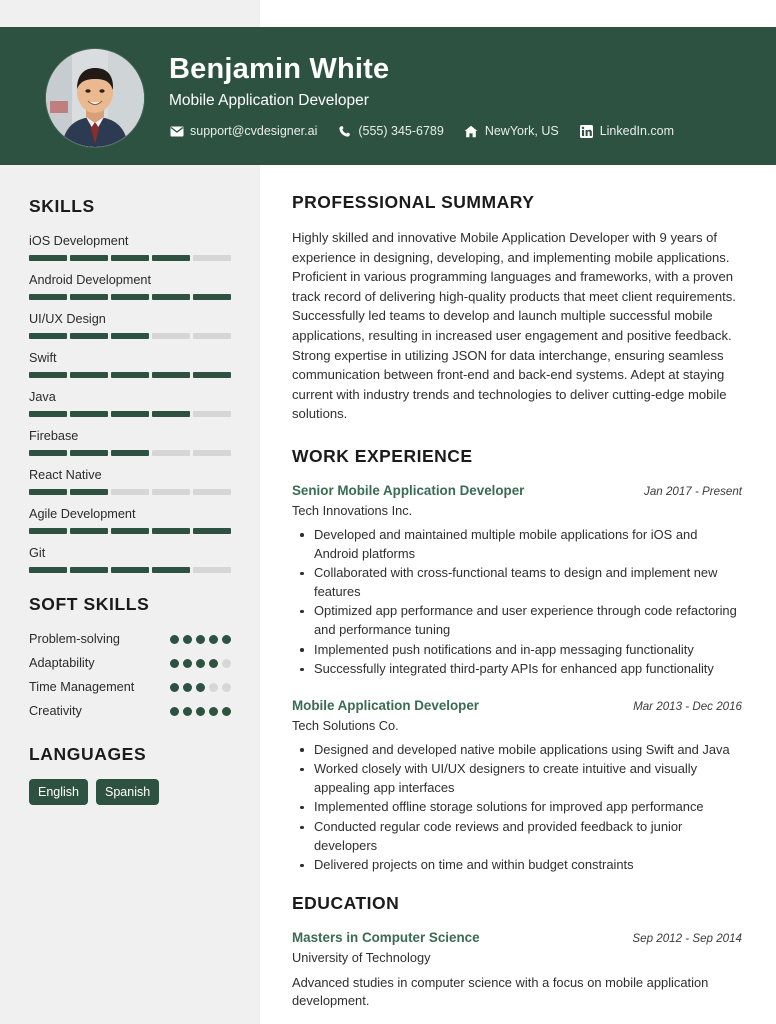 The height and width of the screenshot is (1024, 776). What do you see at coordinates (67, 319) in the screenshot?
I see `skill-label: UI/UX Design` at bounding box center [67, 319].